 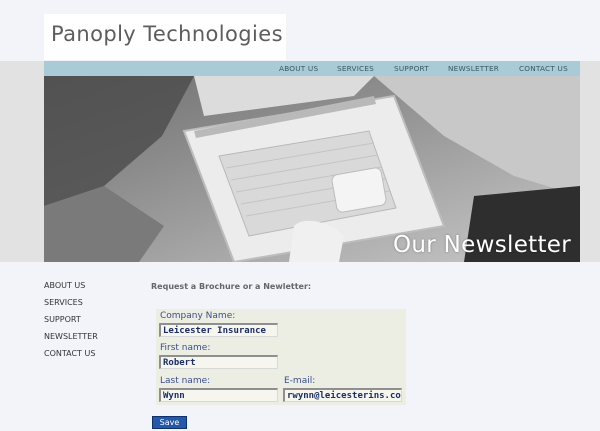 What do you see at coordinates (185, 348) in the screenshot?
I see `first-name-label: First name:` at bounding box center [185, 348].